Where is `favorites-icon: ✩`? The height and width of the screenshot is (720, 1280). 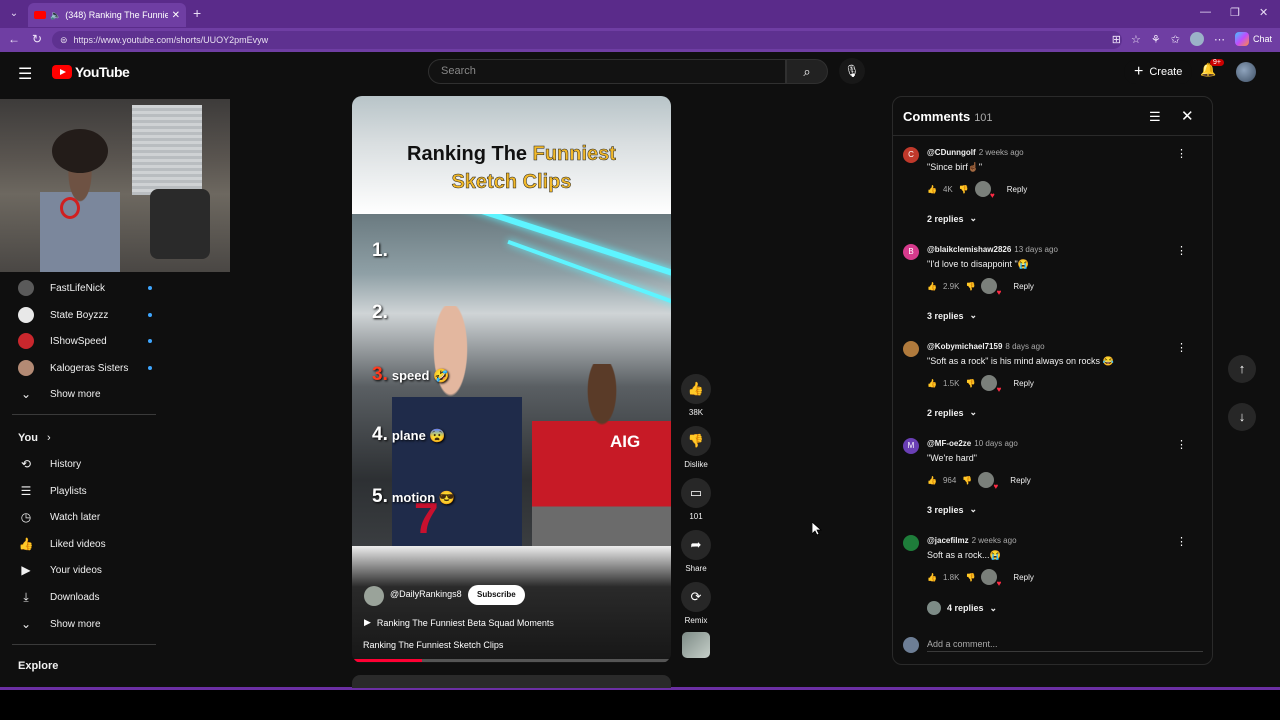 favorites-icon: ✩ is located at coordinates (1175, 39).